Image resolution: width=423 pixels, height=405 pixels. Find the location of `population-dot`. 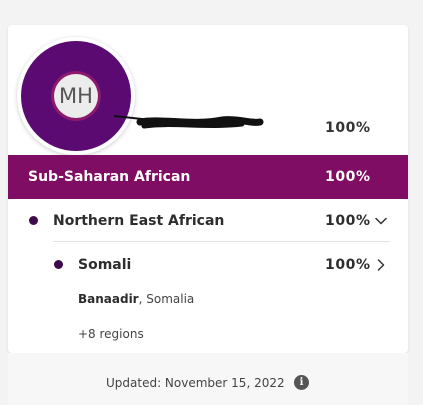

population-dot is located at coordinates (58, 264).